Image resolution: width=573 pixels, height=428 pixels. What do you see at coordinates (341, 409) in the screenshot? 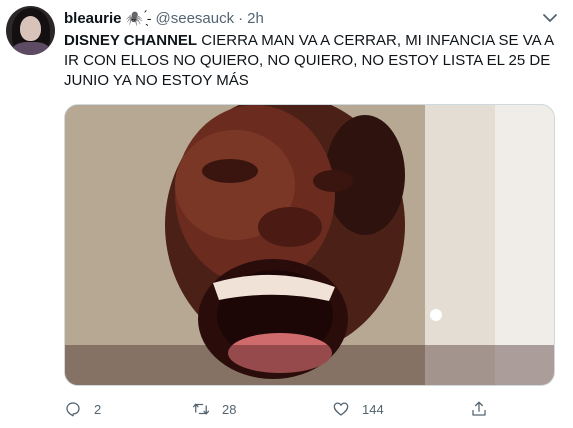
I see `like-icon` at bounding box center [341, 409].